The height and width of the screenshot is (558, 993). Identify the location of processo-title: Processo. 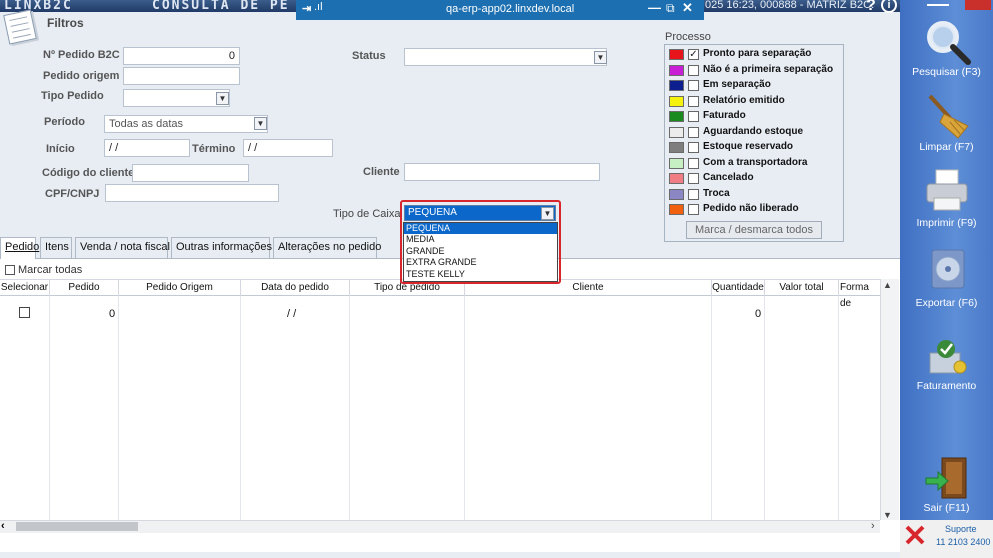
(688, 37).